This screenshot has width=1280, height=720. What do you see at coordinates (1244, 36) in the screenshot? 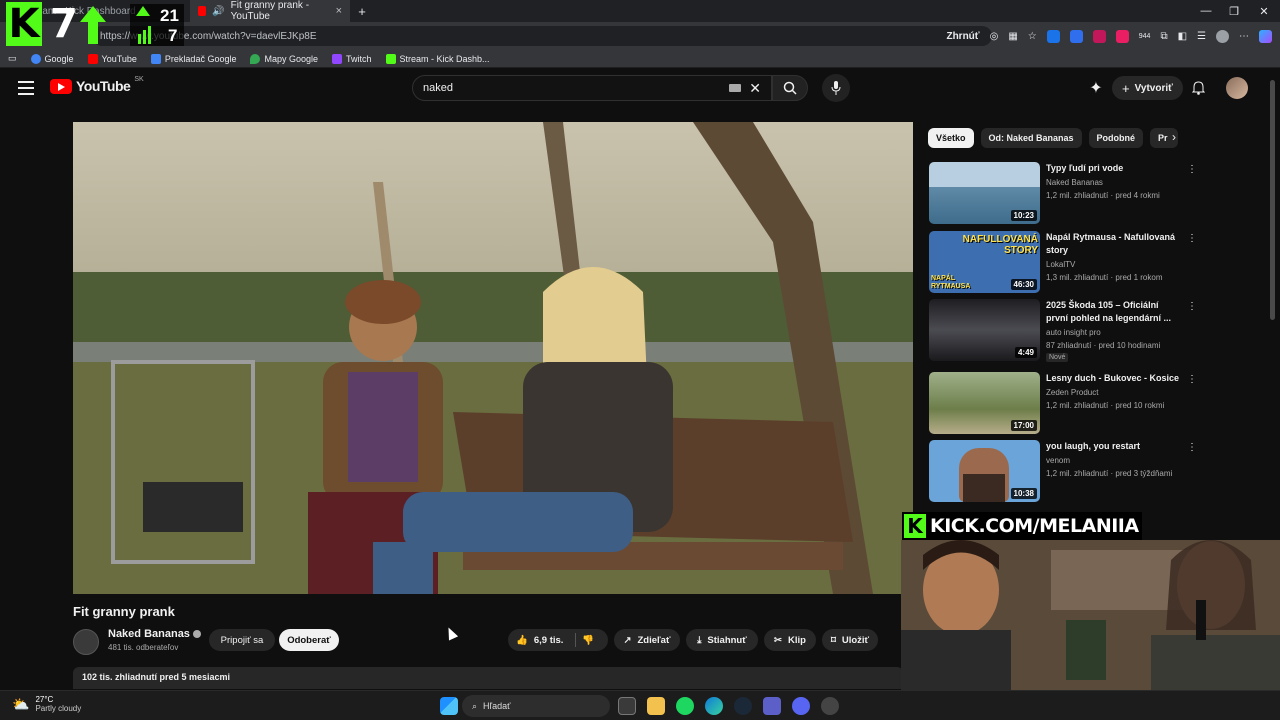
I see `more-menu-icon: ⋯` at bounding box center [1244, 36].